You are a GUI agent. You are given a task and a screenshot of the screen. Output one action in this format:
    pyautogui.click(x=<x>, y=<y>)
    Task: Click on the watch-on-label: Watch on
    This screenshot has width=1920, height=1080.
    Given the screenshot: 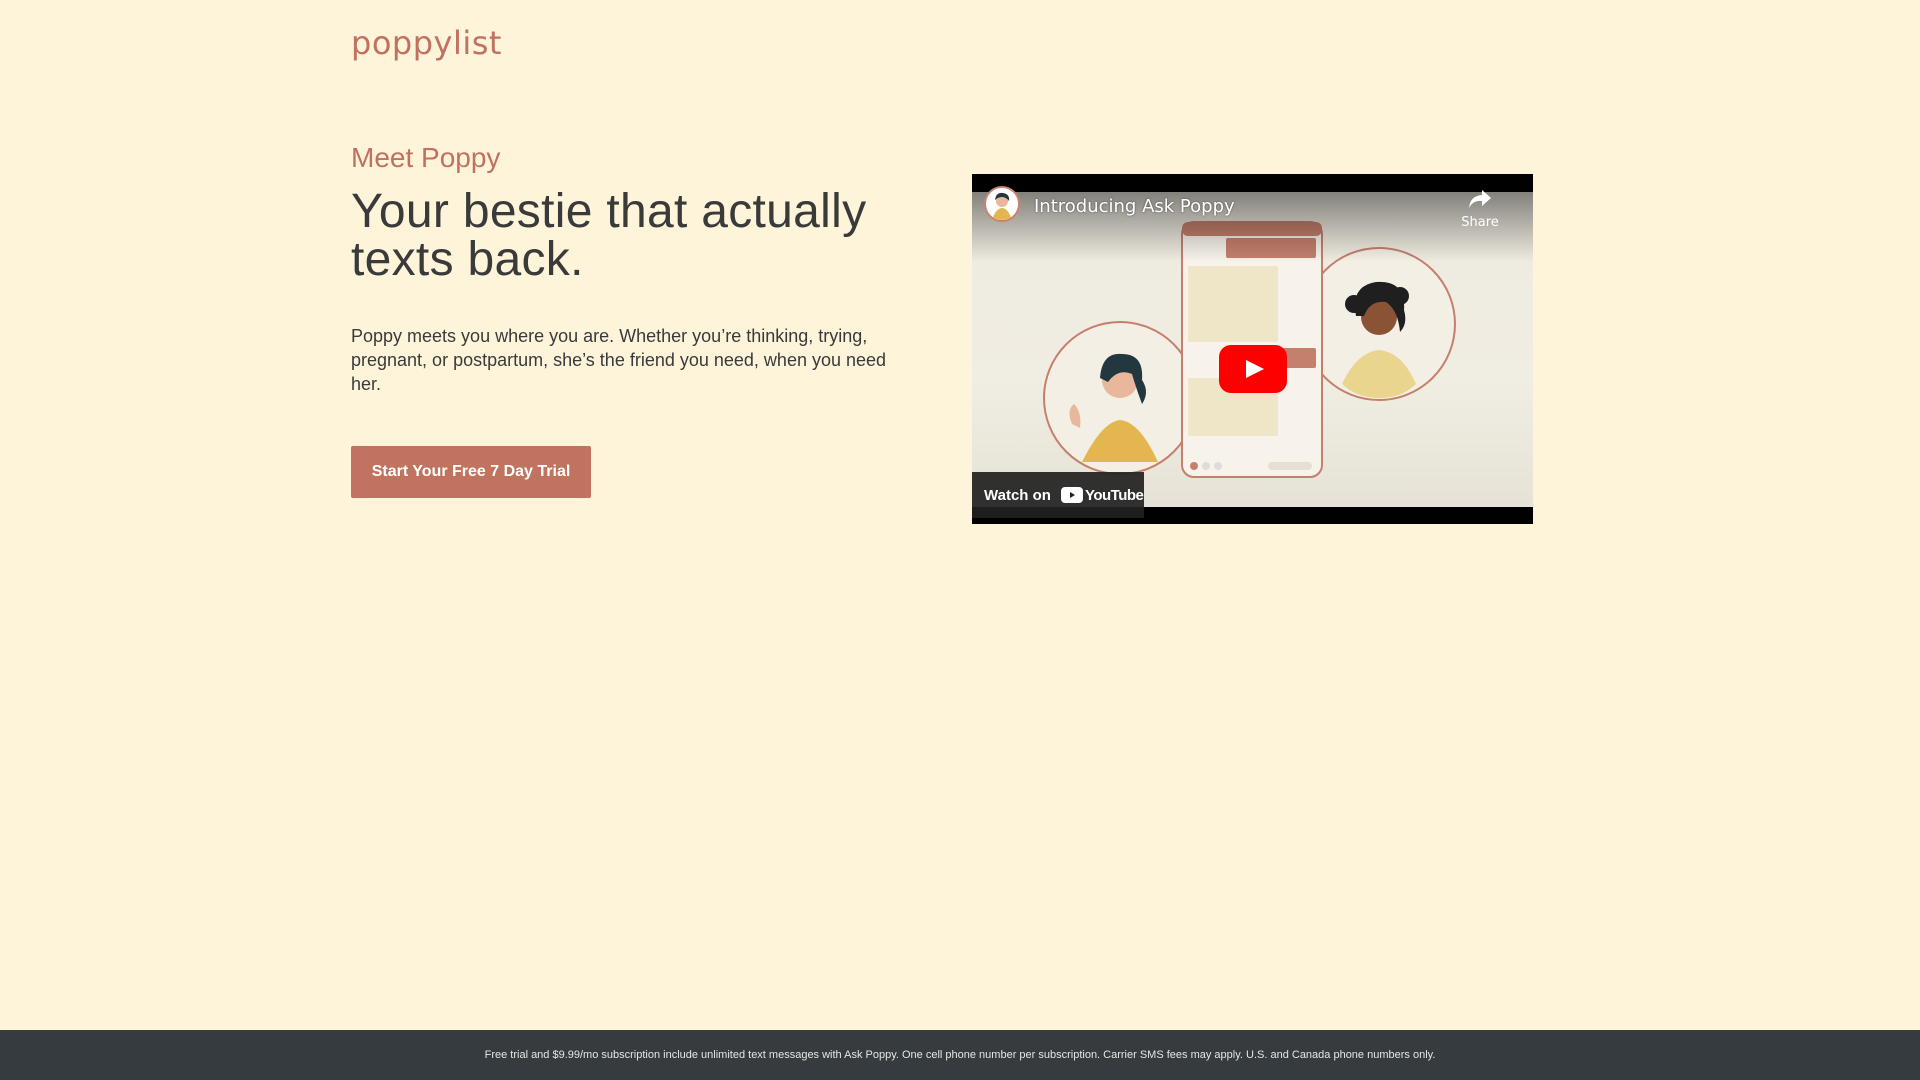 What is the action you would take?
    pyautogui.click(x=1017, y=495)
    